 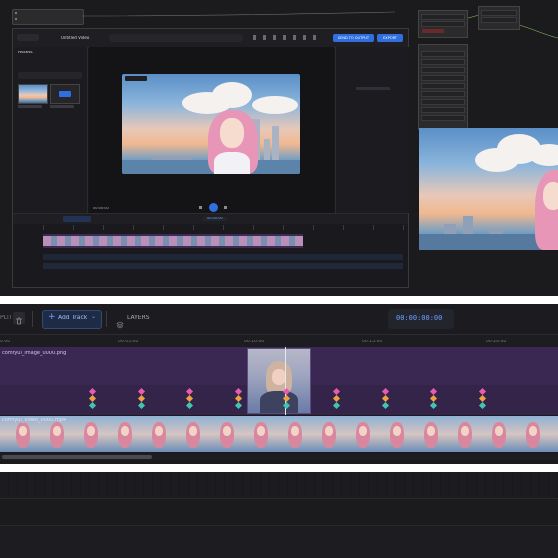 What do you see at coordinates (488, 189) in the screenshot?
I see `output-preview-node` at bounding box center [488, 189].